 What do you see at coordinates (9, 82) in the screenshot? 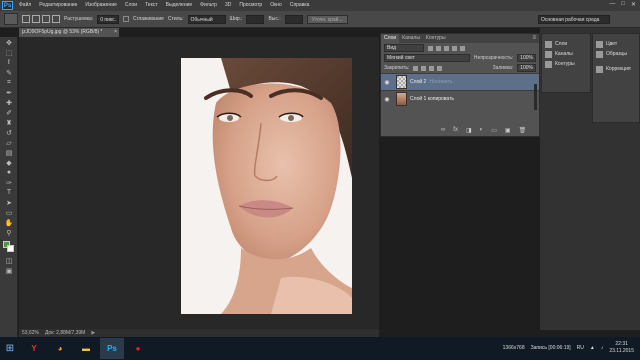
I see `crop-tool-icon: ⌗` at bounding box center [9, 82].